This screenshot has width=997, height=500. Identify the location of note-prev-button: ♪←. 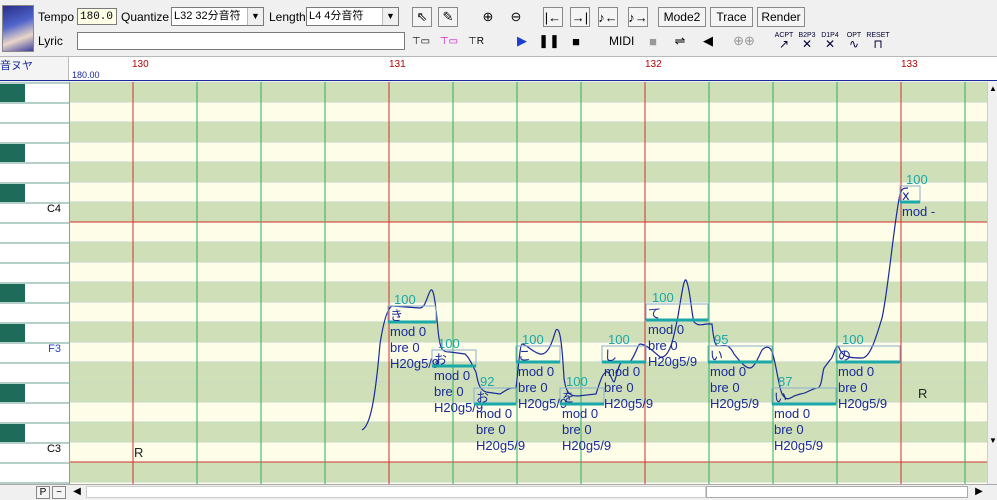
(608, 17).